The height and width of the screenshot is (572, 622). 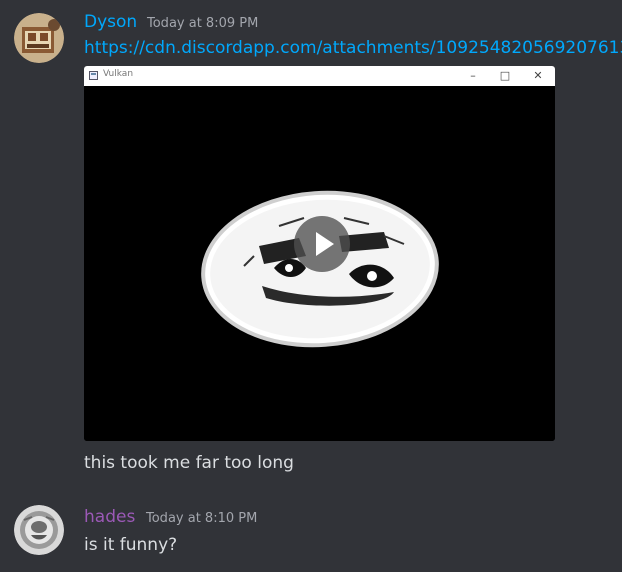 What do you see at coordinates (322, 244) in the screenshot?
I see `play-icon` at bounding box center [322, 244].